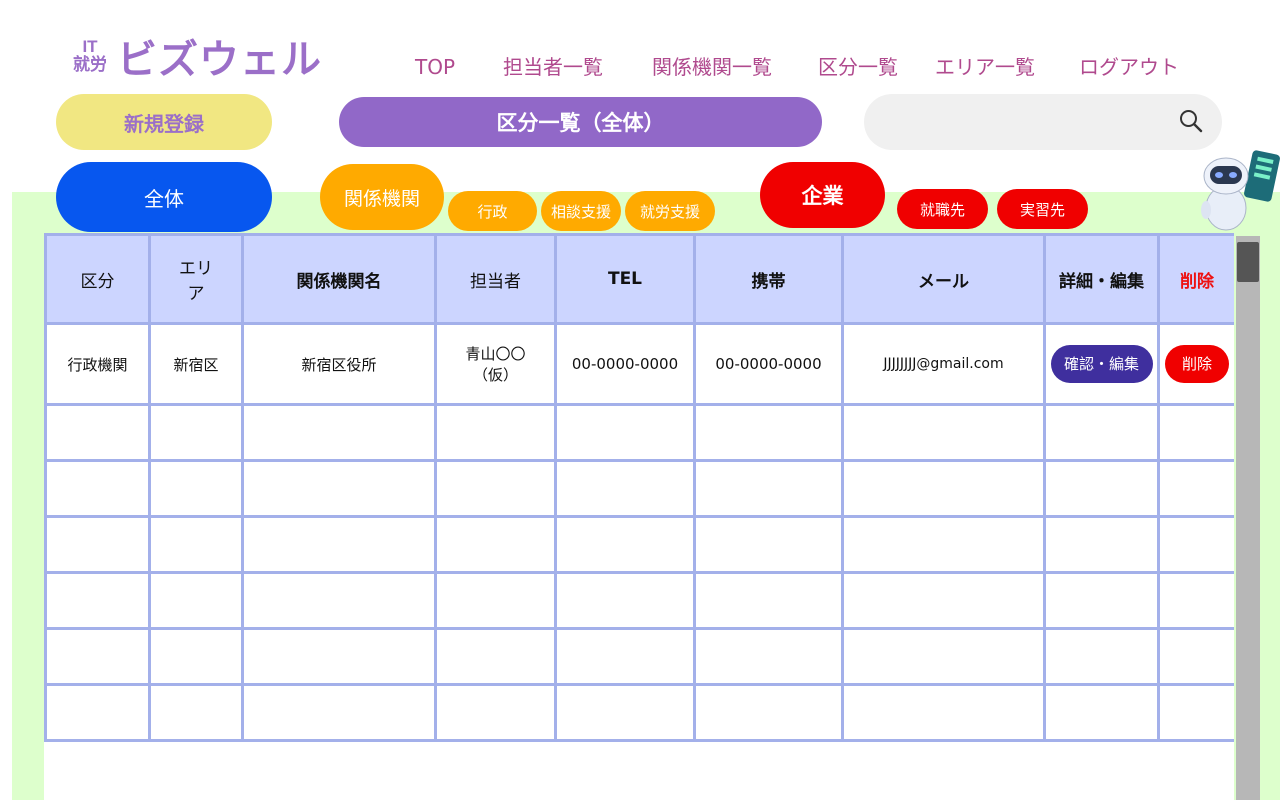  What do you see at coordinates (1240, 190) in the screenshot?
I see `robot-mascot-icon` at bounding box center [1240, 190].